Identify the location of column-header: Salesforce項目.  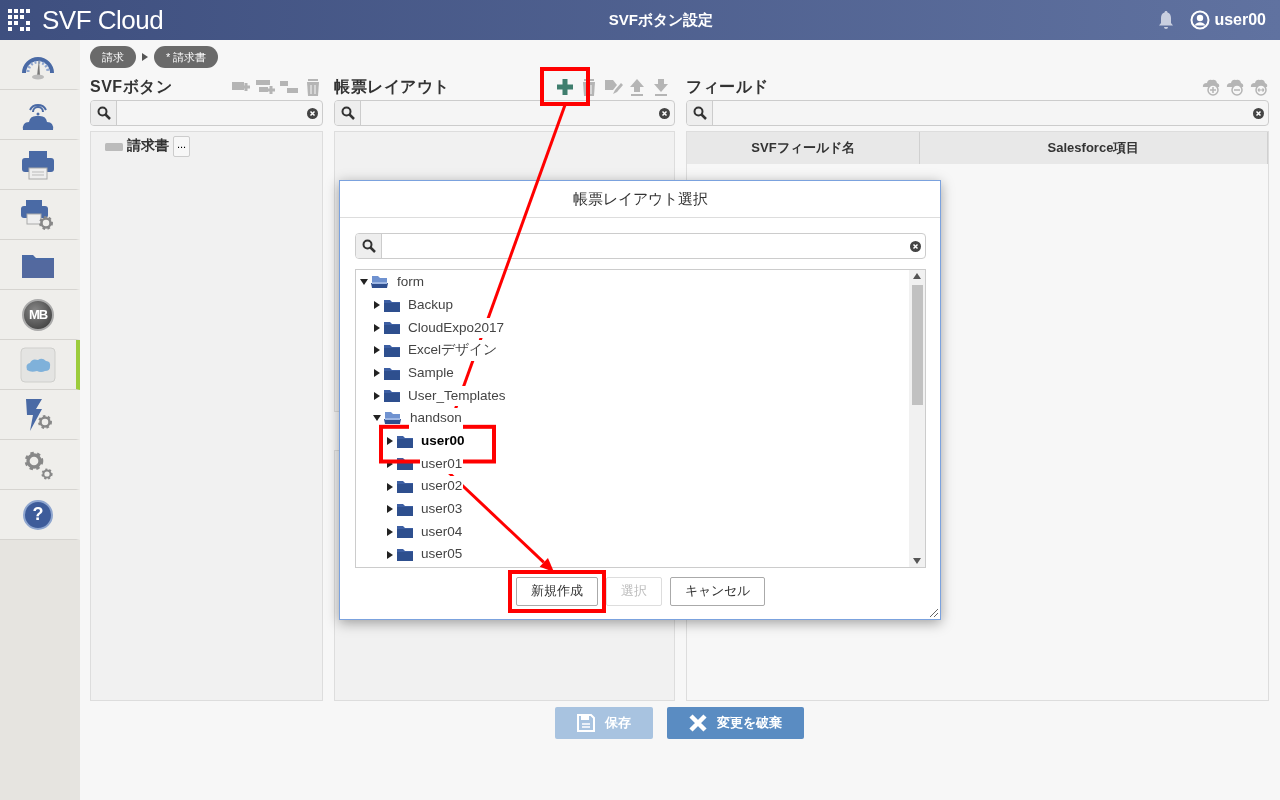
(1094, 148).